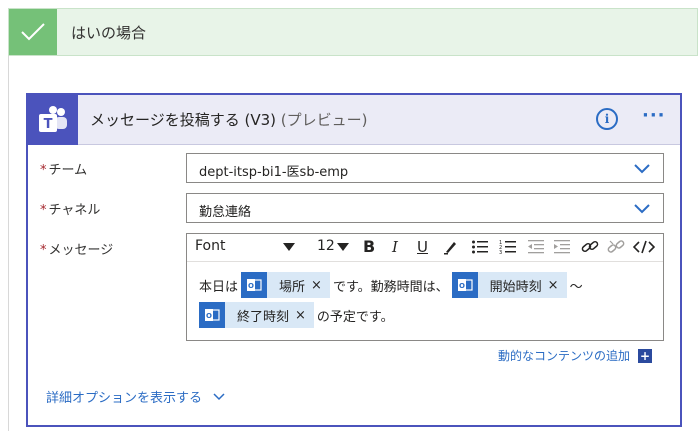 This screenshot has width=698, height=431. I want to click on info-icon: i, so click(607, 119).